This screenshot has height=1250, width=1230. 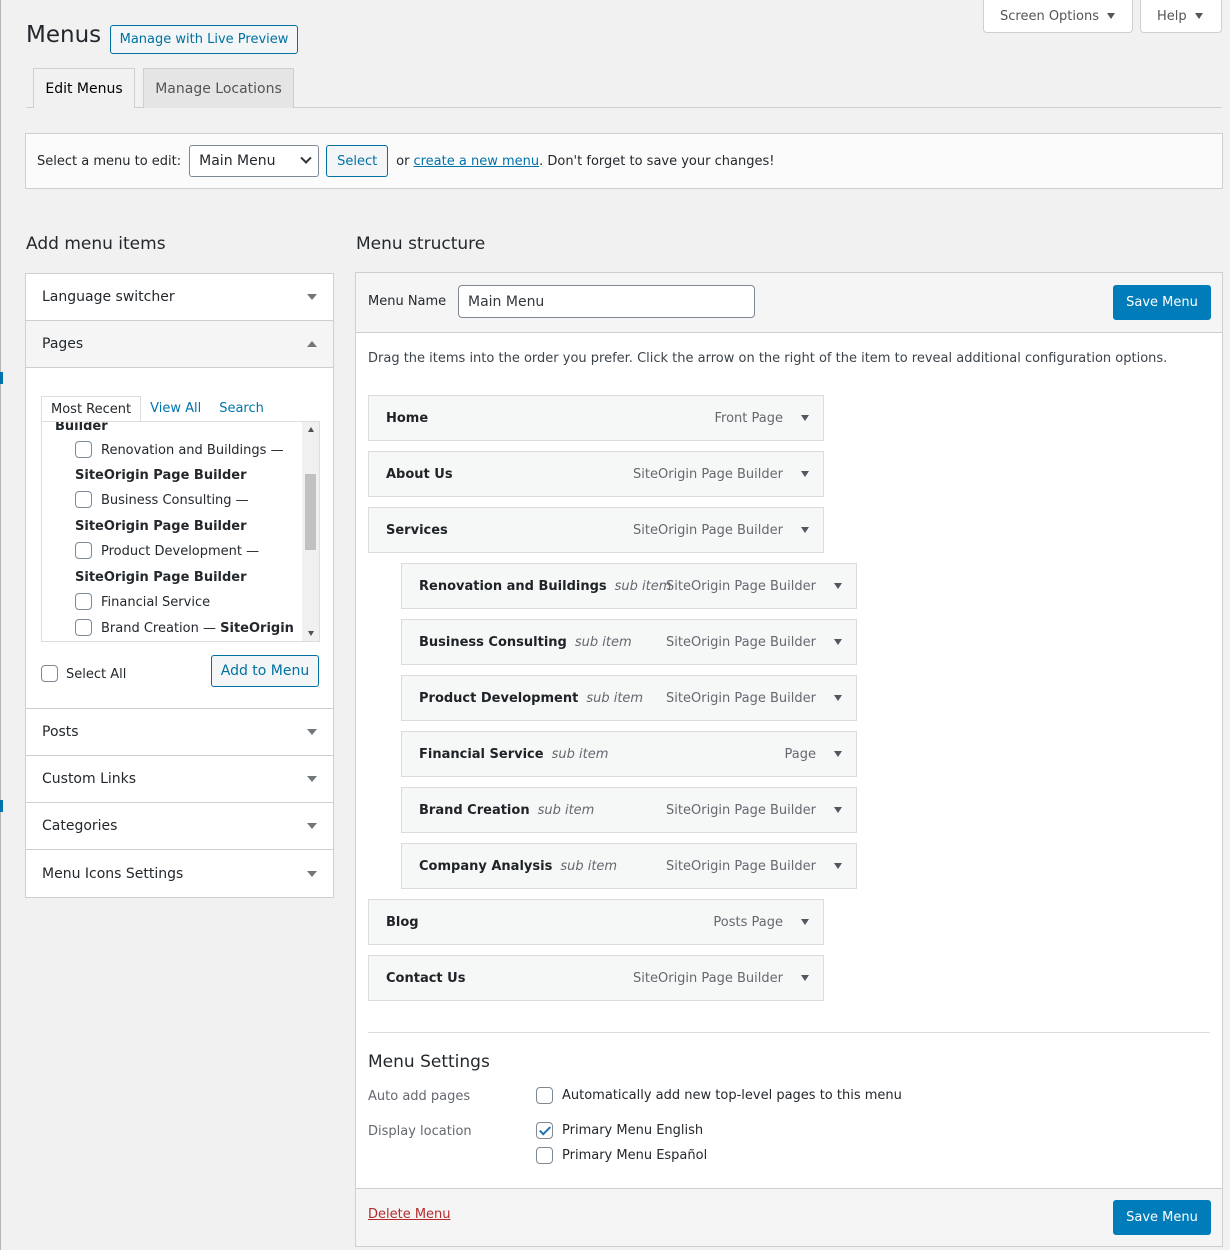 What do you see at coordinates (748, 922) in the screenshot?
I see `menu-item-type: Posts Page` at bounding box center [748, 922].